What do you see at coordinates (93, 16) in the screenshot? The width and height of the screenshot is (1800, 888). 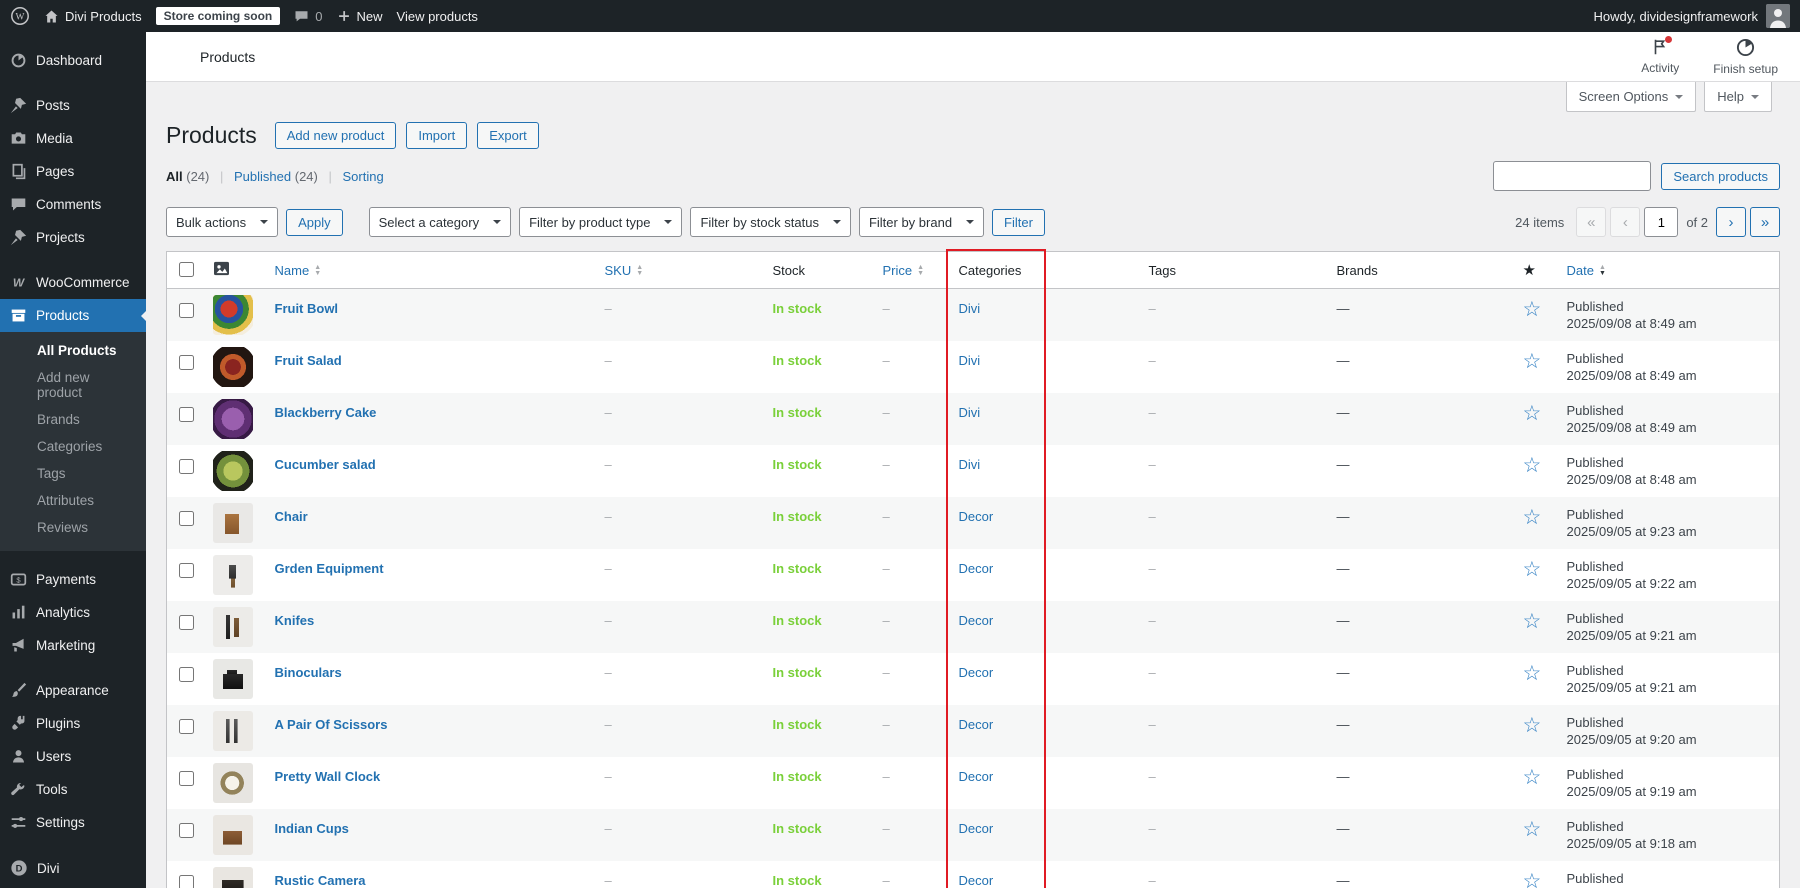 I see `site-menu-item: Divi Products` at bounding box center [93, 16].